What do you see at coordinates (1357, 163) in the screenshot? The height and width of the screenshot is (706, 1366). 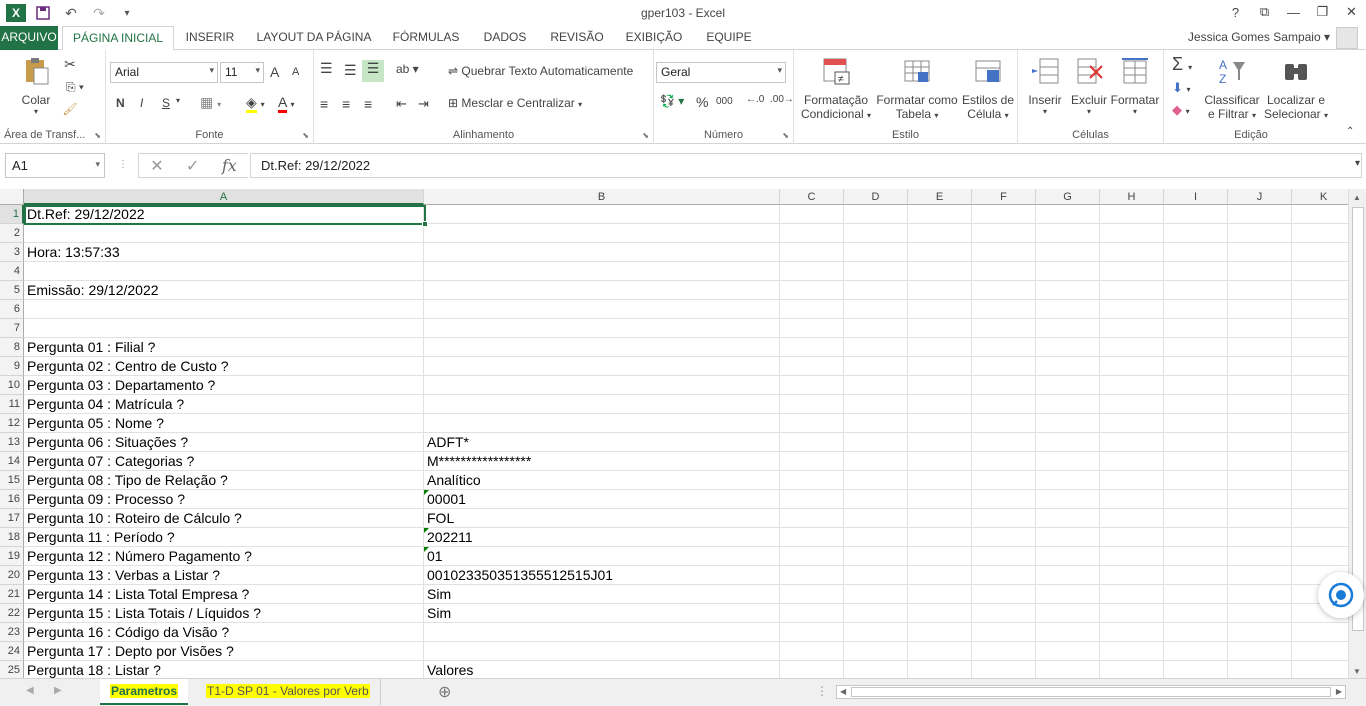 I see `expand-formula-icon: ▾` at bounding box center [1357, 163].